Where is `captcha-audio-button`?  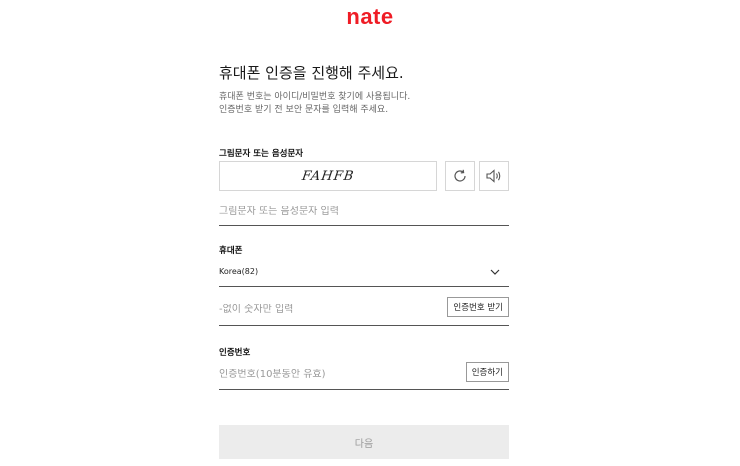
captcha-audio-button is located at coordinates (494, 176).